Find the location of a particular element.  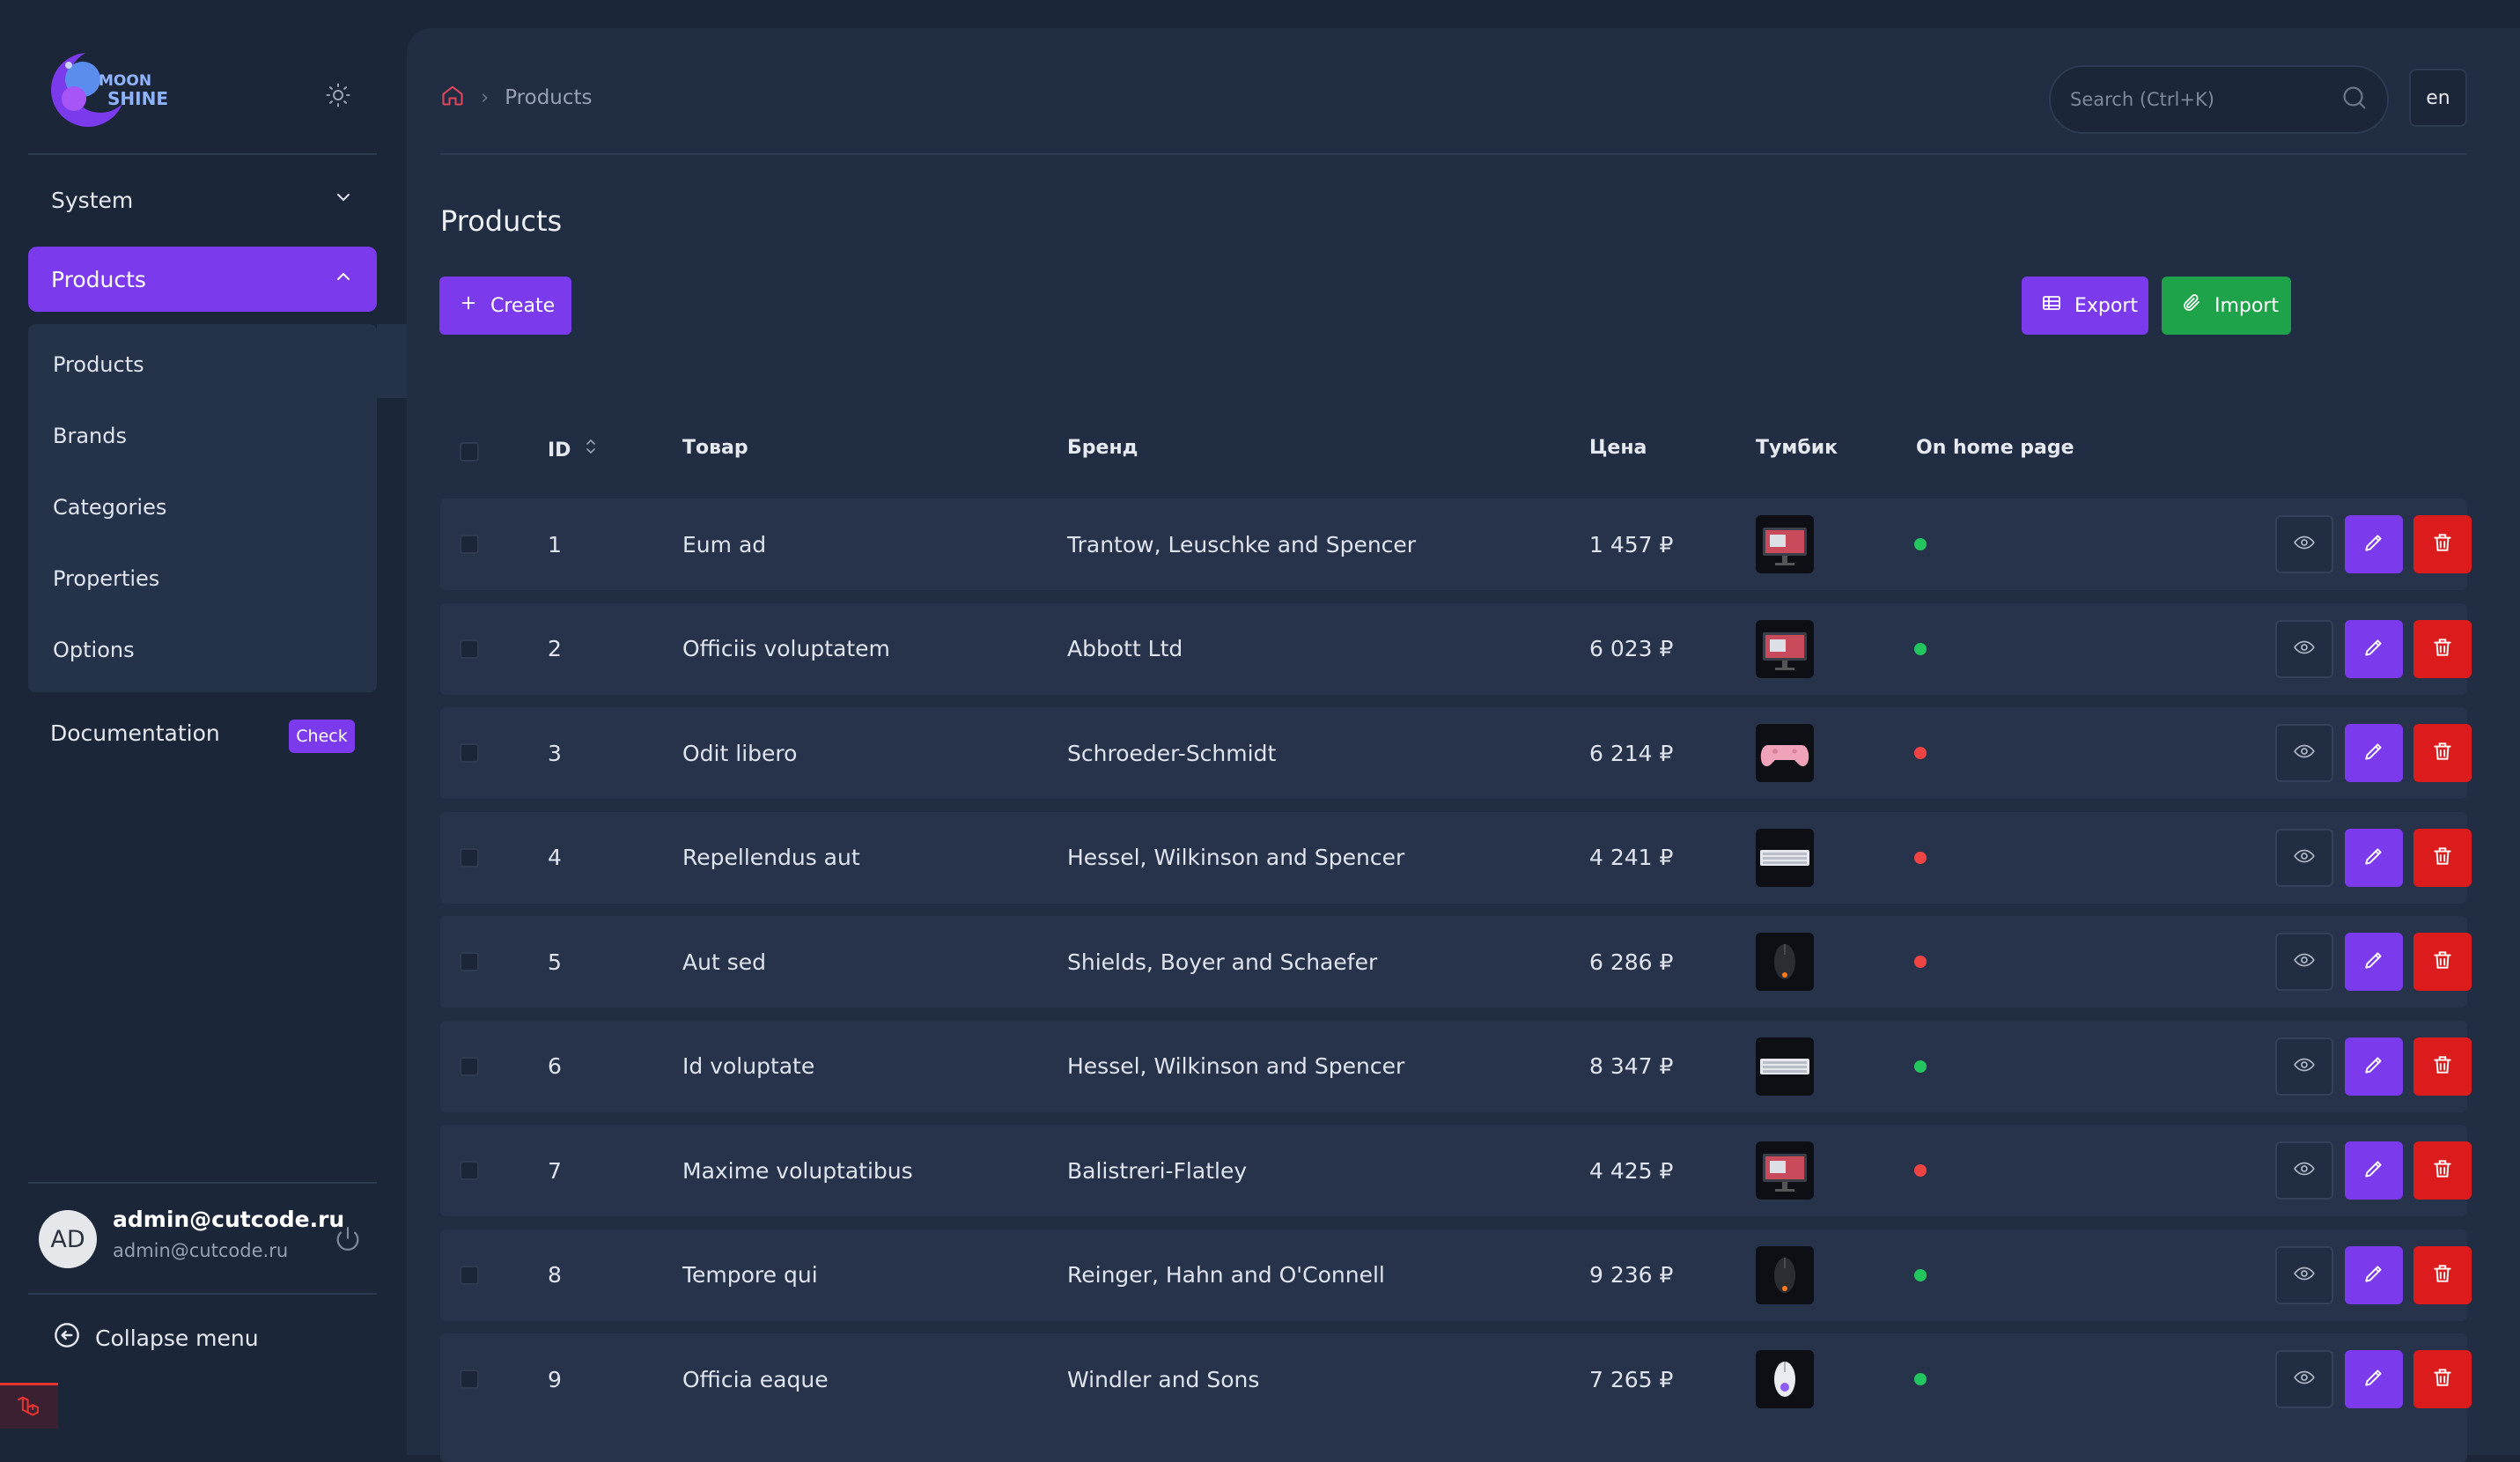

export-button: Export is located at coordinates (2085, 306).